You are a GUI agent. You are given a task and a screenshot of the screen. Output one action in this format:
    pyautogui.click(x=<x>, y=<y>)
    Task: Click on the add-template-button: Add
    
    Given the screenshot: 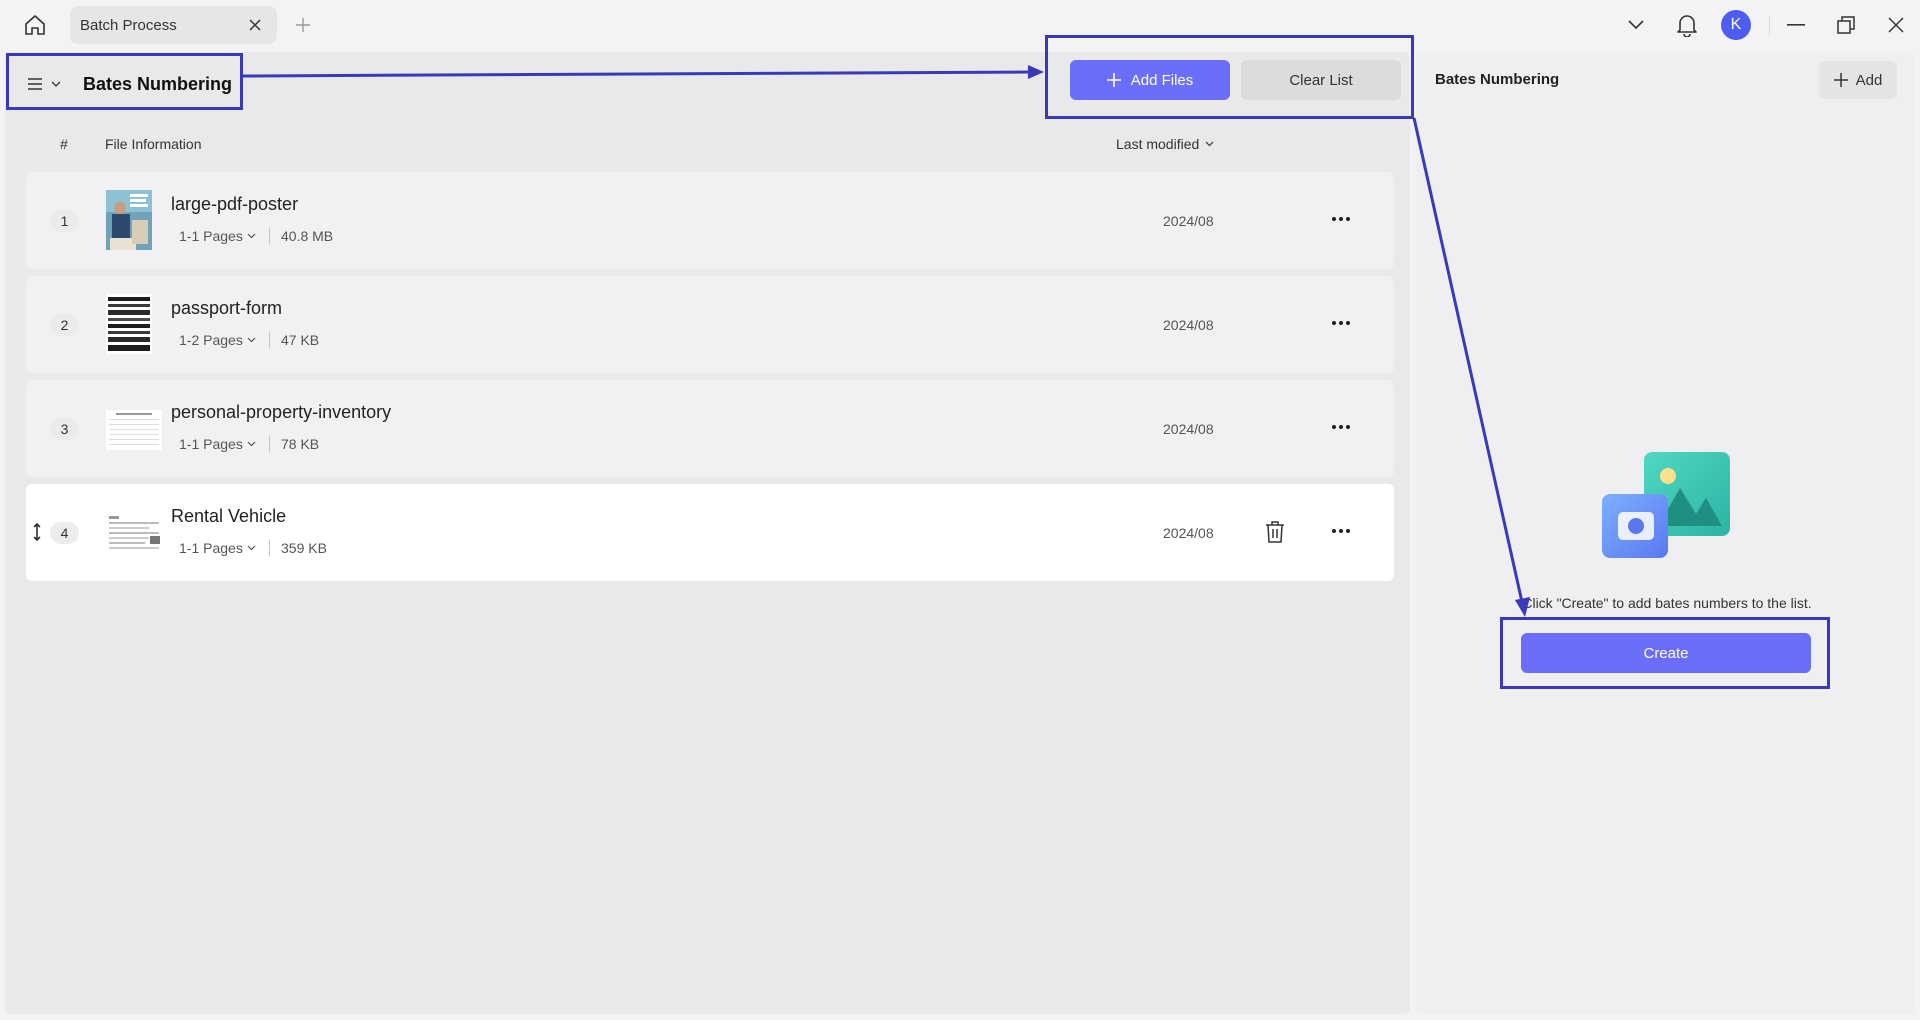 What is the action you would take?
    pyautogui.click(x=1858, y=80)
    